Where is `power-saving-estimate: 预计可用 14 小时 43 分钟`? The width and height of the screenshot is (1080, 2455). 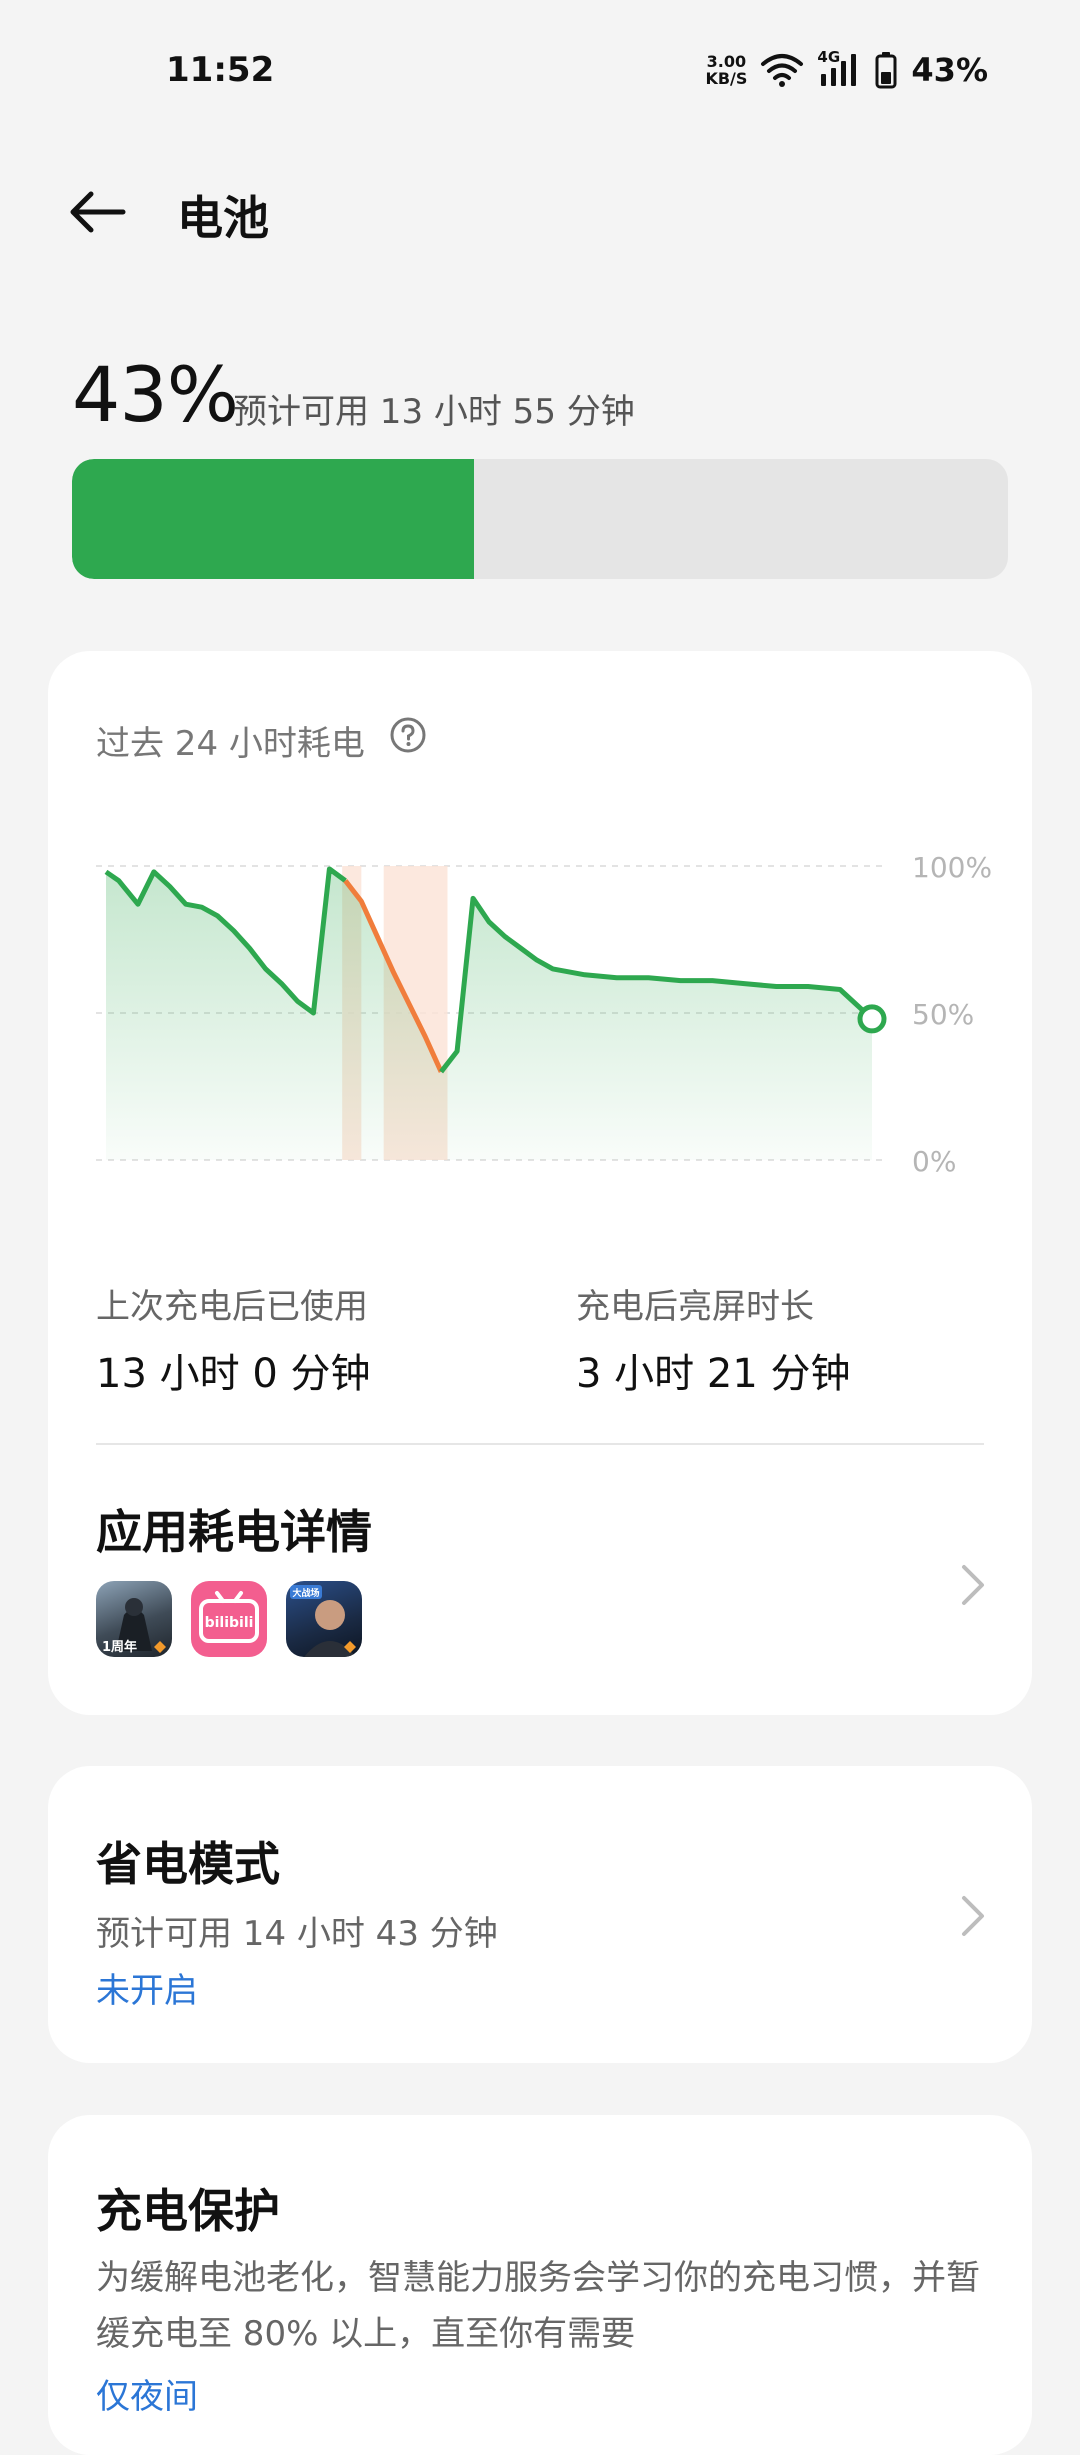
power-saving-estimate: 预计可用 14 小时 43 分钟 is located at coordinates (297, 1934).